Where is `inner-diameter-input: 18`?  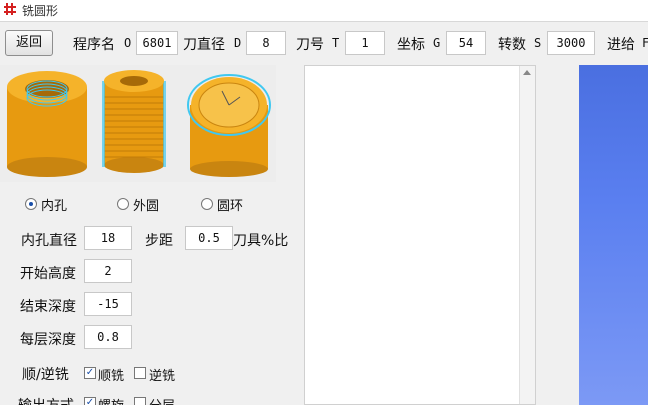
inner-diameter-input: 18 is located at coordinates (108, 238).